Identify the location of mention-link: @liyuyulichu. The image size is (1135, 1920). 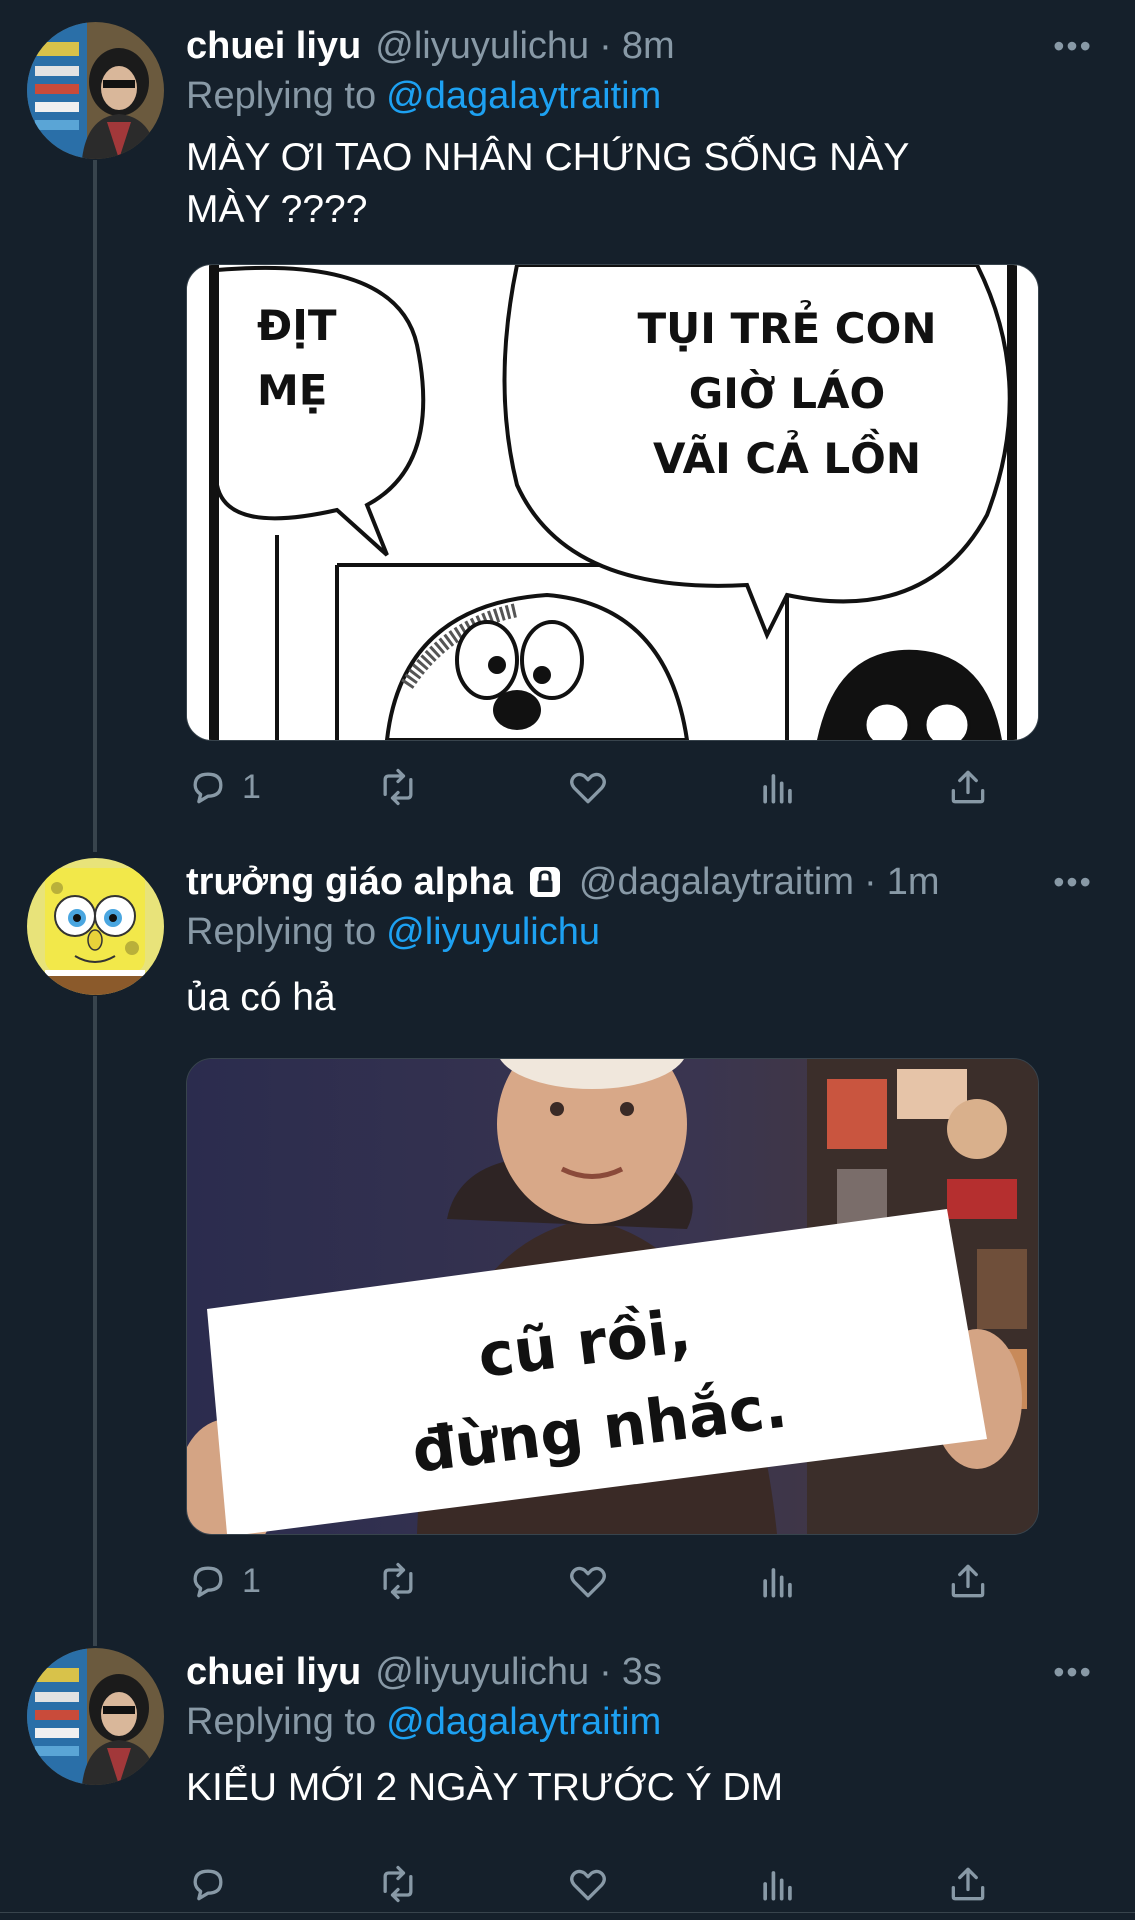
(493, 932).